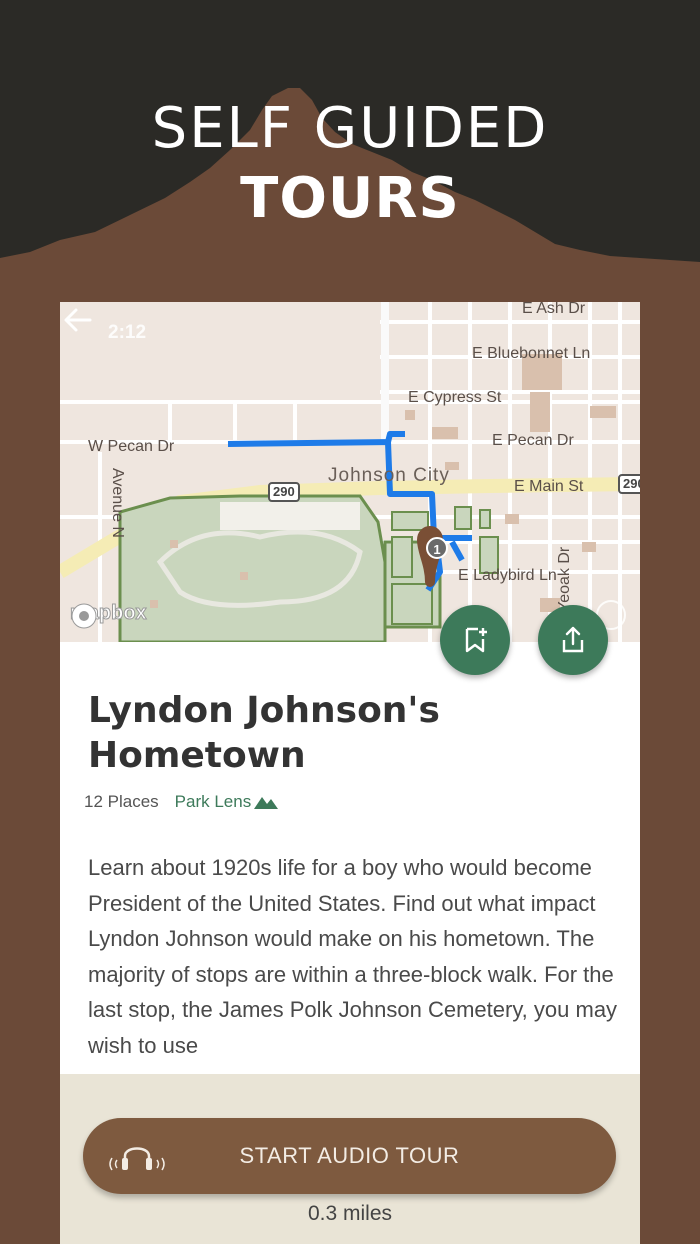 The image size is (700, 1244). What do you see at coordinates (108, 615) in the screenshot?
I see `mapbox-attribution: mapbox` at bounding box center [108, 615].